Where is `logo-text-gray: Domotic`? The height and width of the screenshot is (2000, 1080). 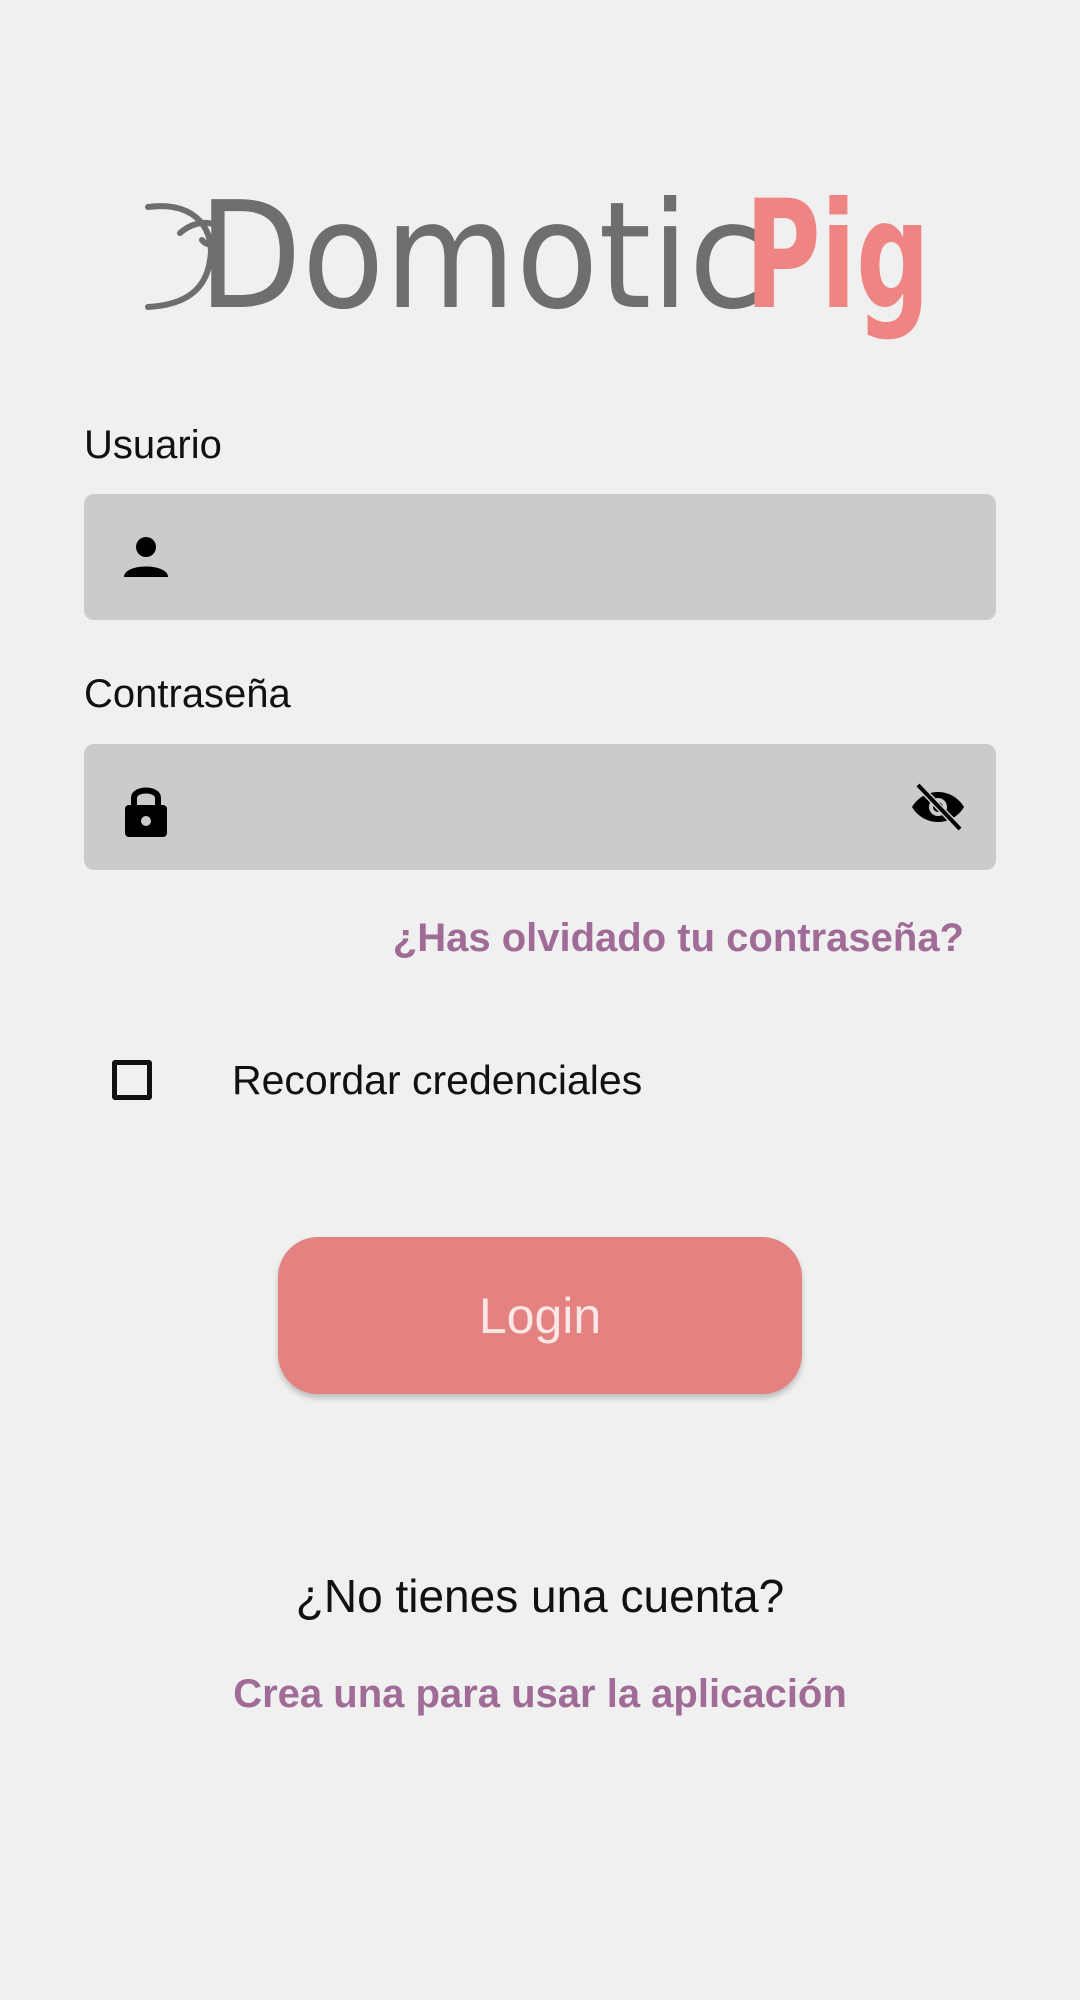
logo-text-gray: Domotic is located at coordinates (480, 268).